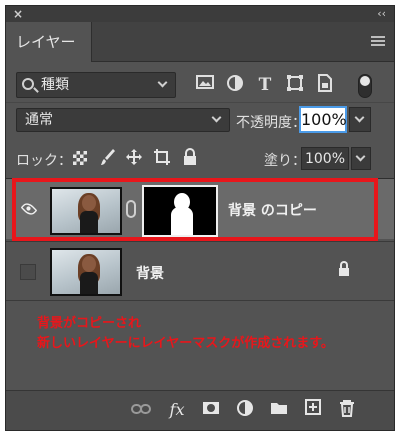  What do you see at coordinates (325, 85) in the screenshot?
I see `smart-object-filter-icon` at bounding box center [325, 85].